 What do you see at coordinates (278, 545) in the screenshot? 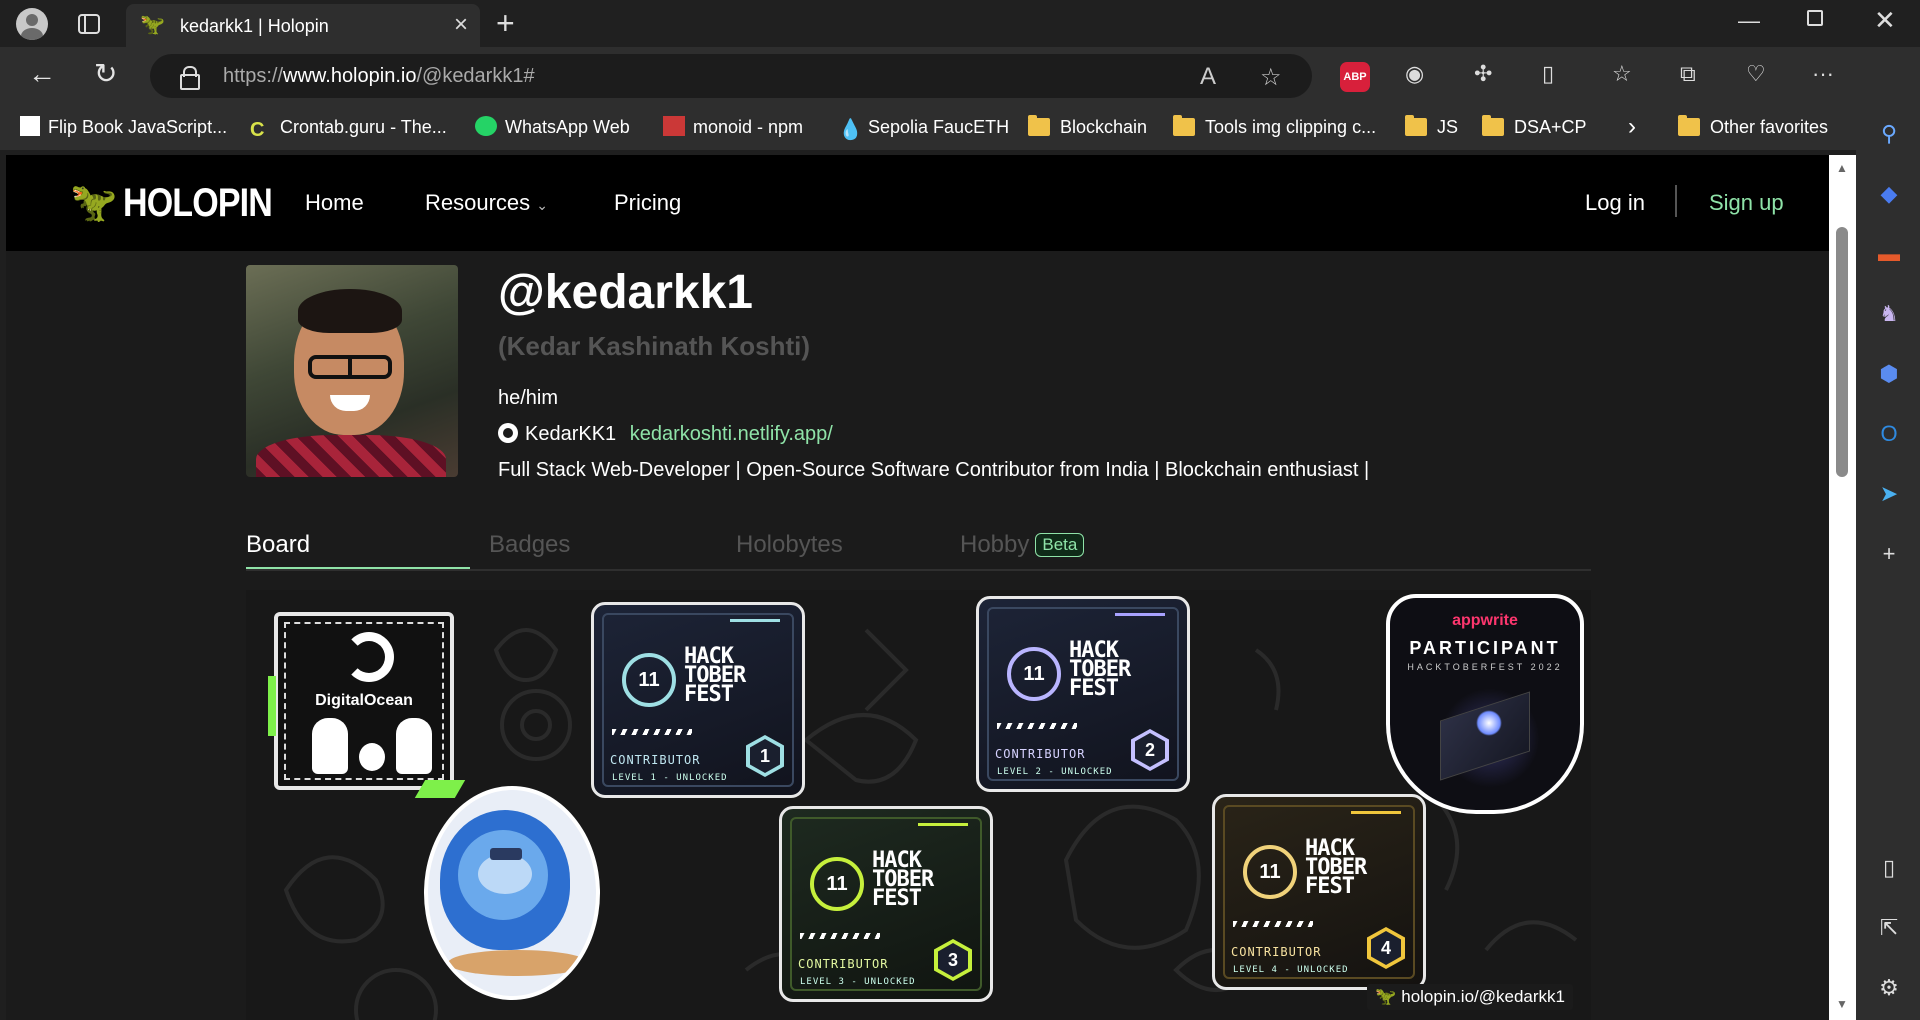
I see `tab-board: Board` at bounding box center [278, 545].